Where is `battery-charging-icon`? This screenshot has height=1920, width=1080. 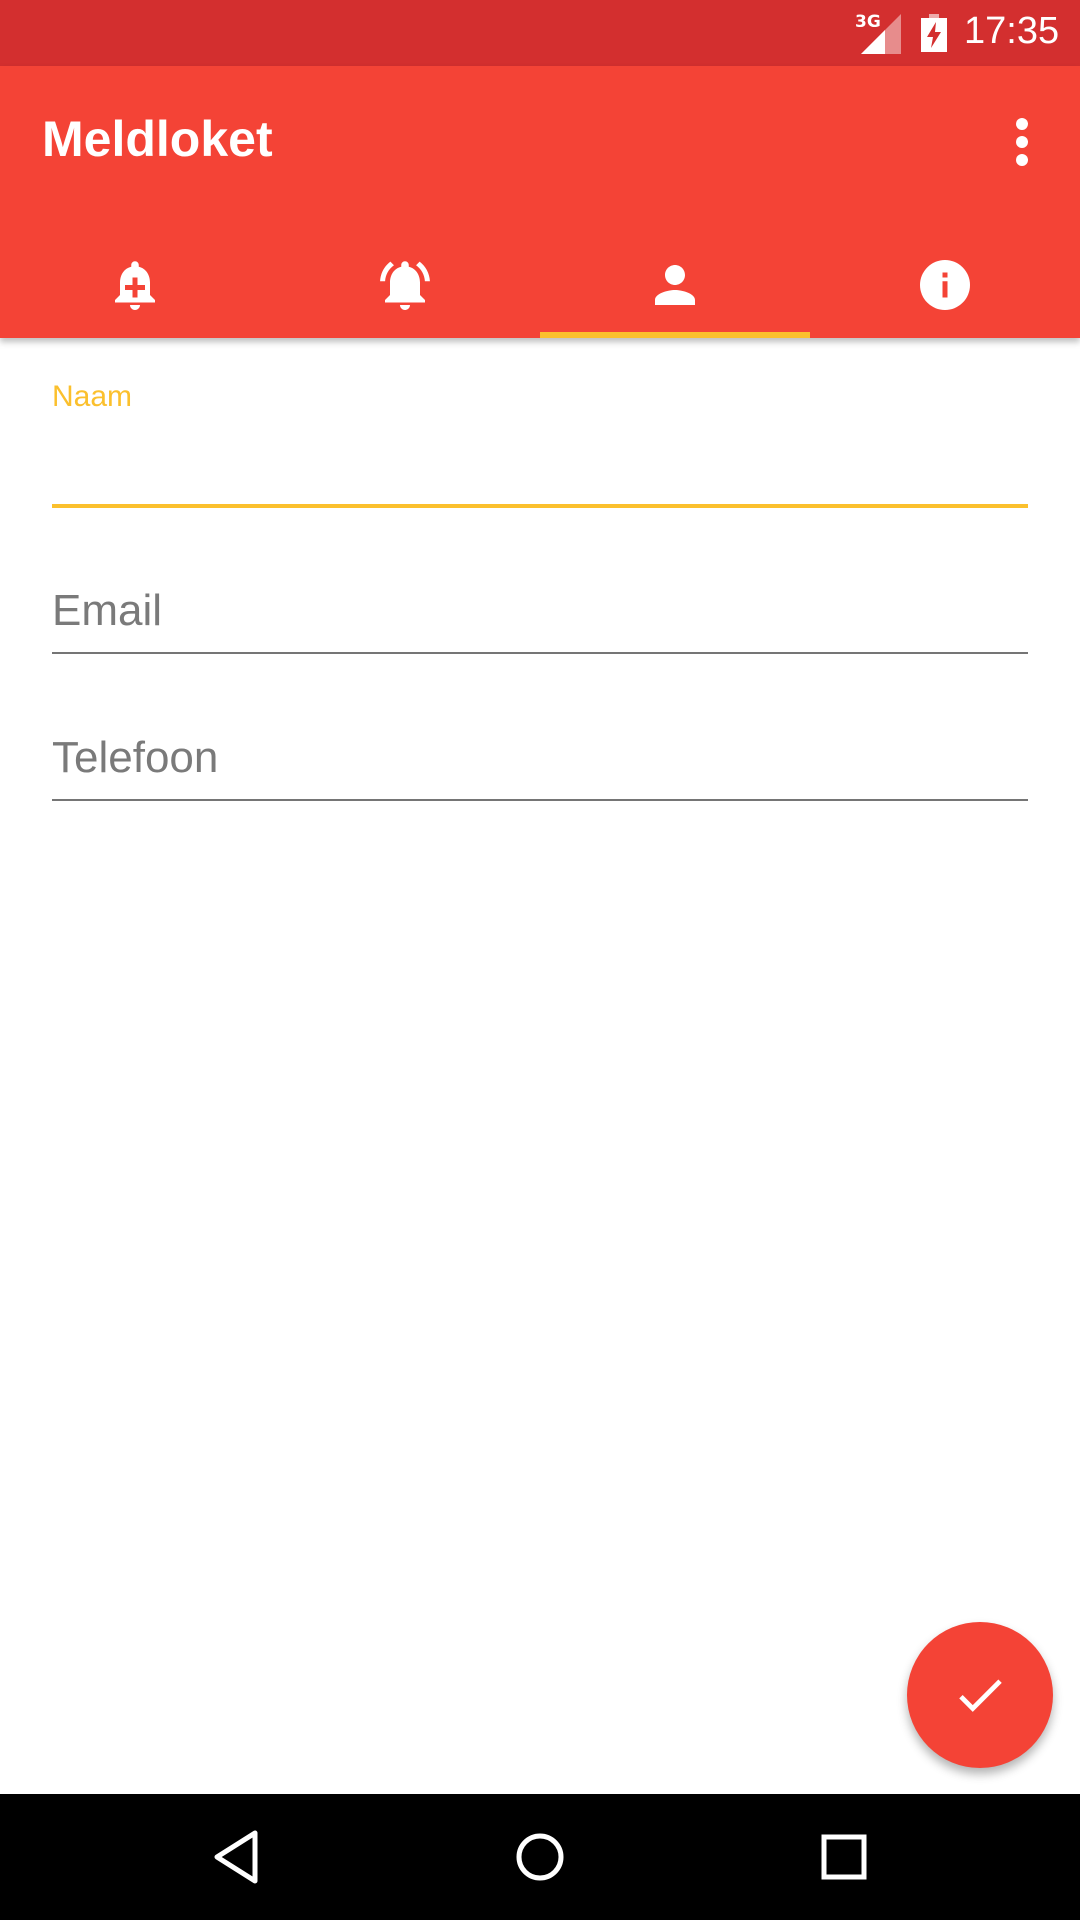 battery-charging-icon is located at coordinates (934, 33).